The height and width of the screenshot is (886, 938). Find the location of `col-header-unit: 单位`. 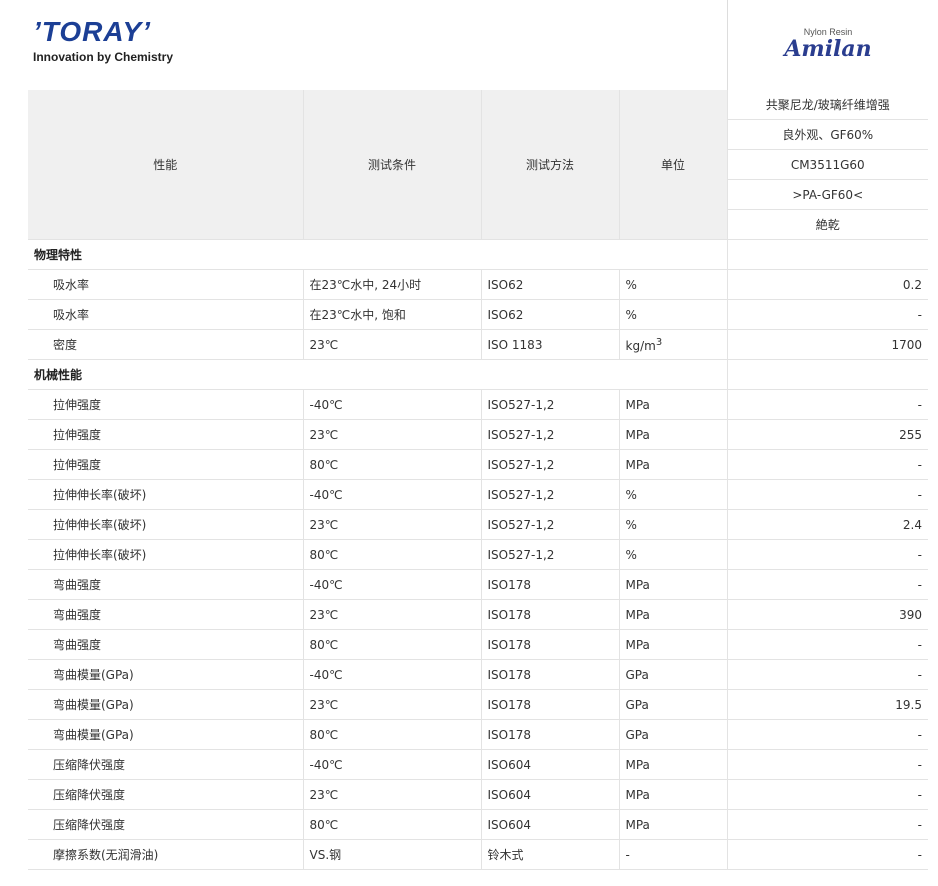

col-header-unit: 单位 is located at coordinates (673, 165).